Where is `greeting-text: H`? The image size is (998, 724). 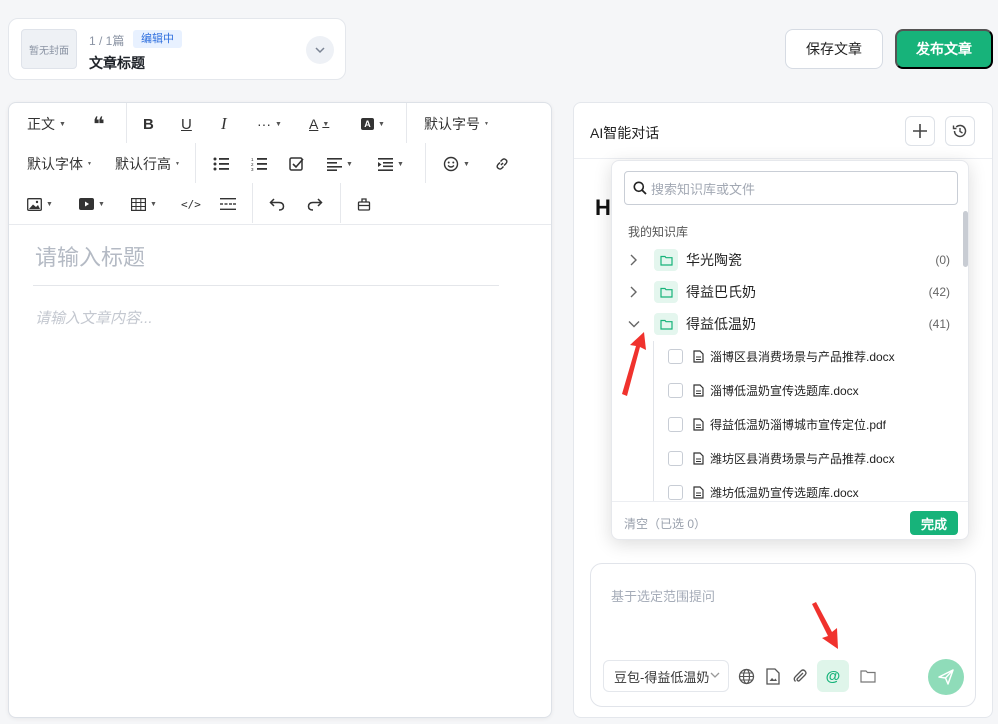
greeting-text: H is located at coordinates (603, 207).